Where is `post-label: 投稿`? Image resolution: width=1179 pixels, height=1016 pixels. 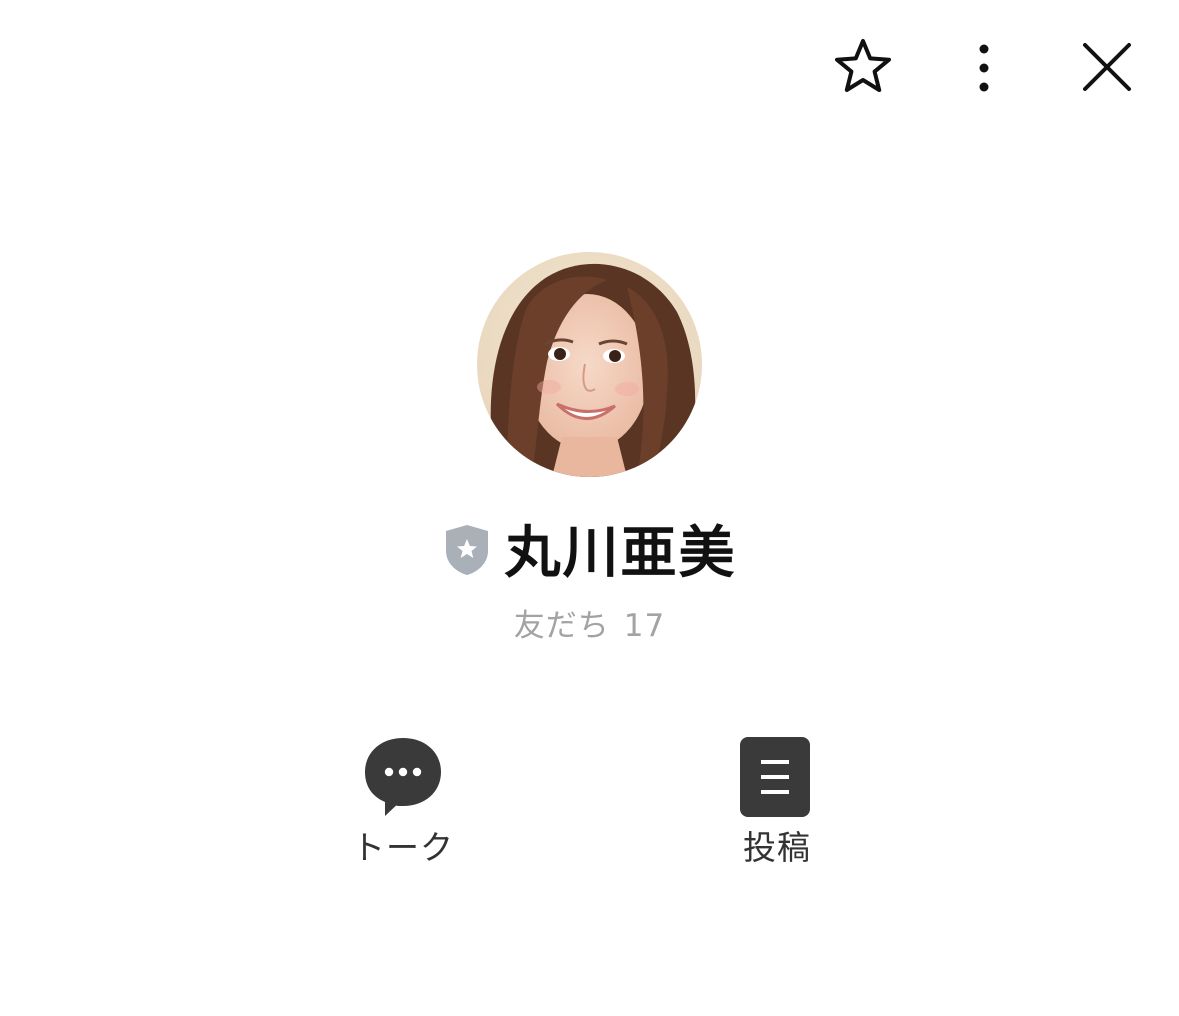 post-label: 投稿 is located at coordinates (777, 847).